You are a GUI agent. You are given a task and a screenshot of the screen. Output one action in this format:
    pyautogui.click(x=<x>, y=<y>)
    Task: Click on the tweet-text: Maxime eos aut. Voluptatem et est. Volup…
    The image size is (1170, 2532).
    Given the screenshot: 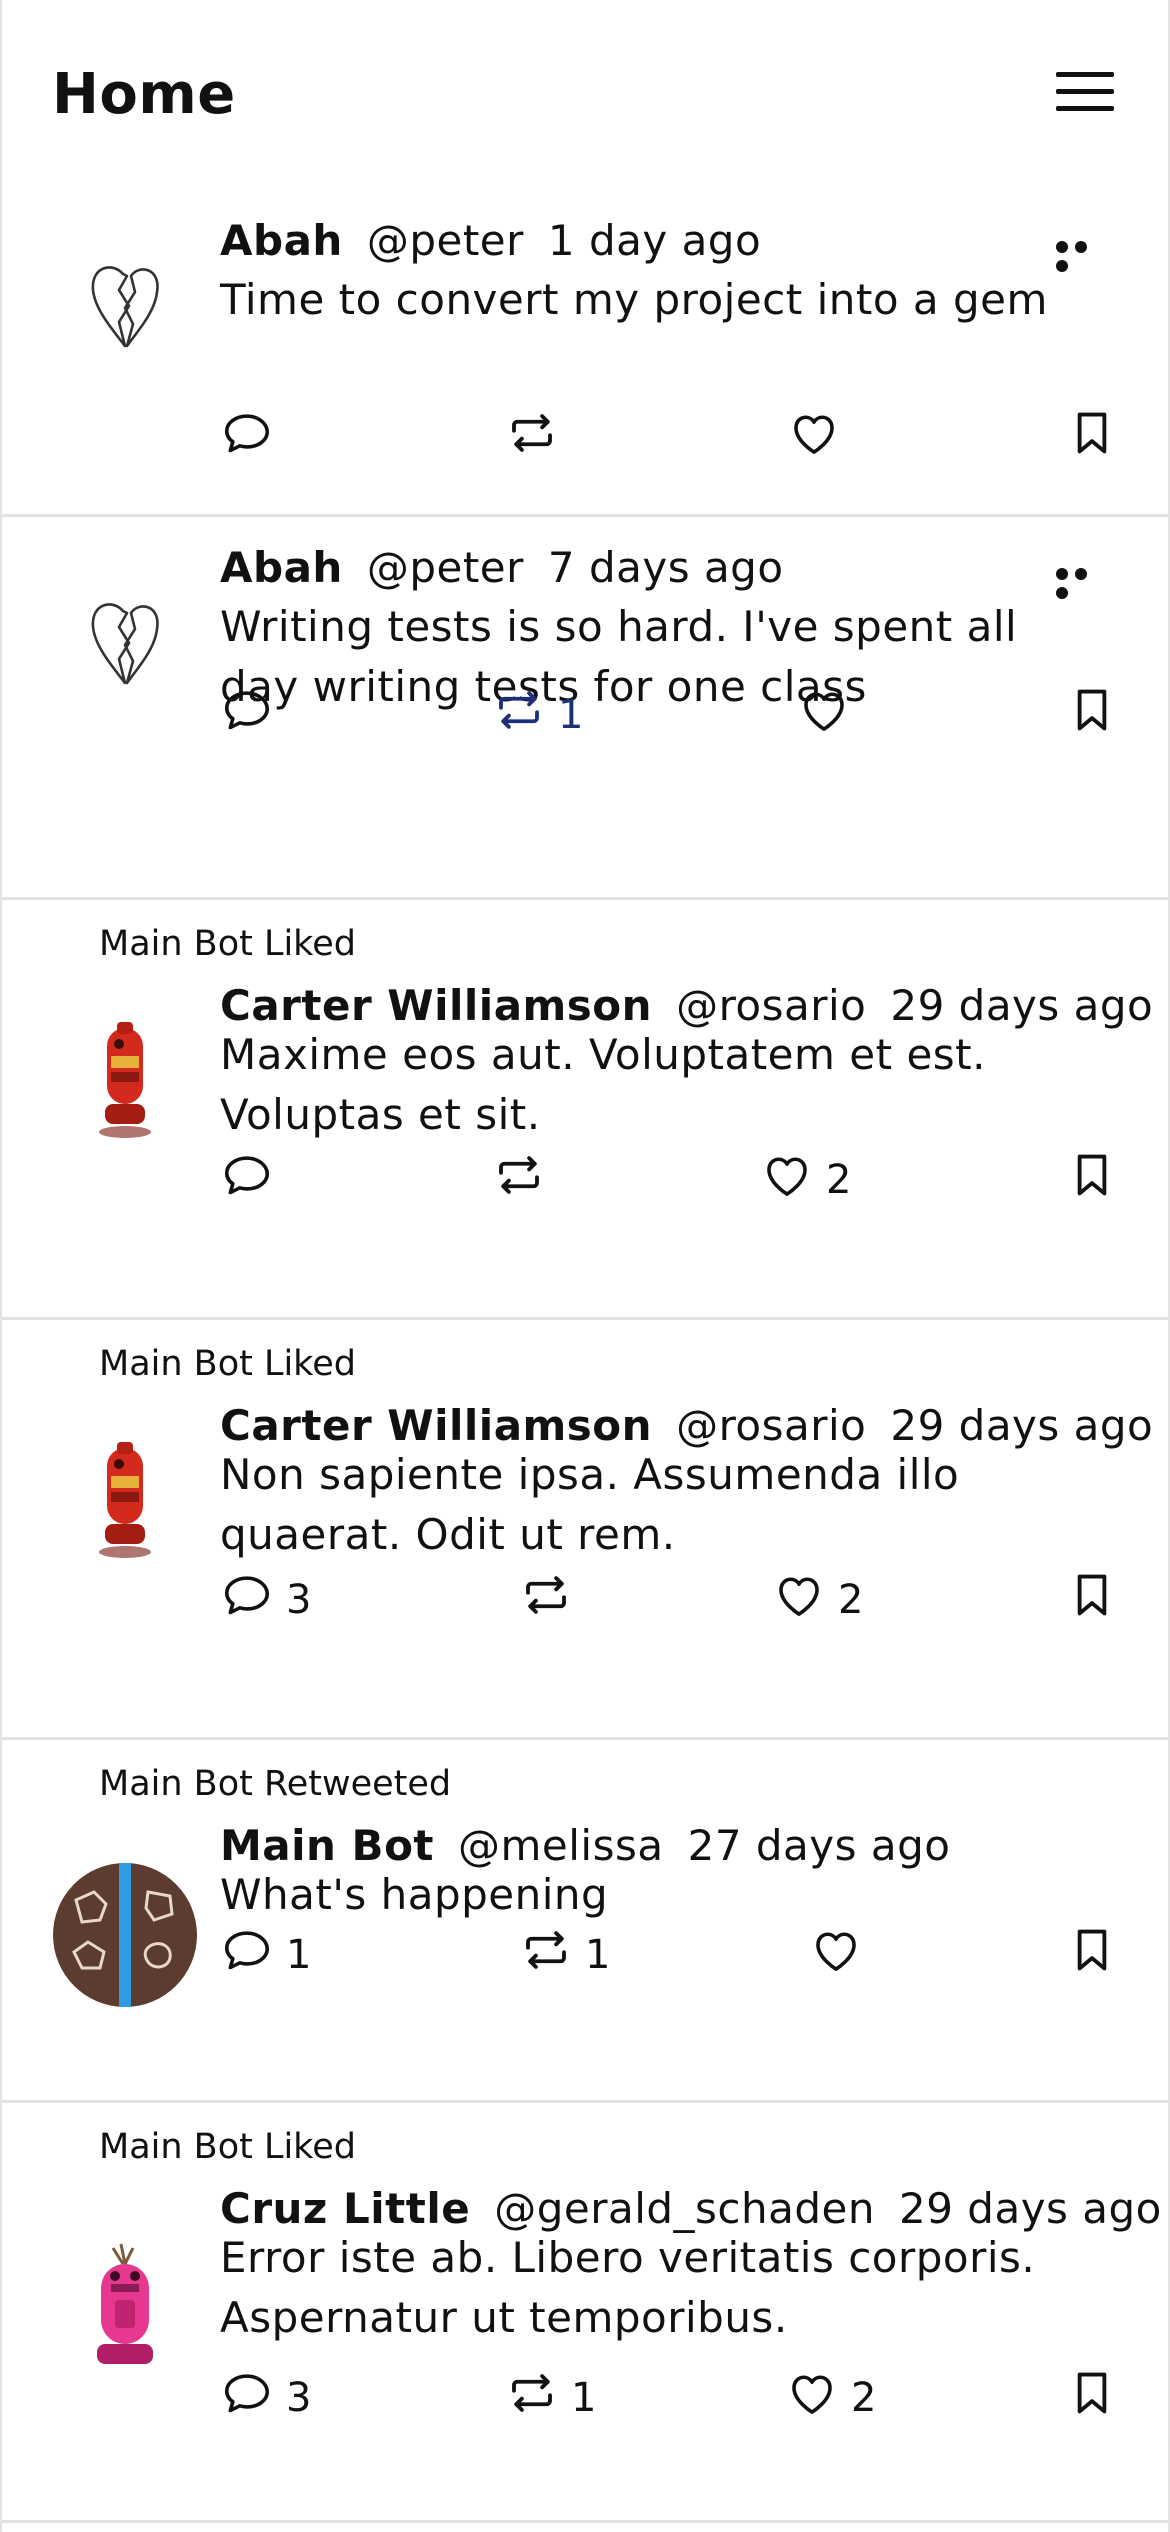 What is the action you would take?
    pyautogui.click(x=603, y=1084)
    